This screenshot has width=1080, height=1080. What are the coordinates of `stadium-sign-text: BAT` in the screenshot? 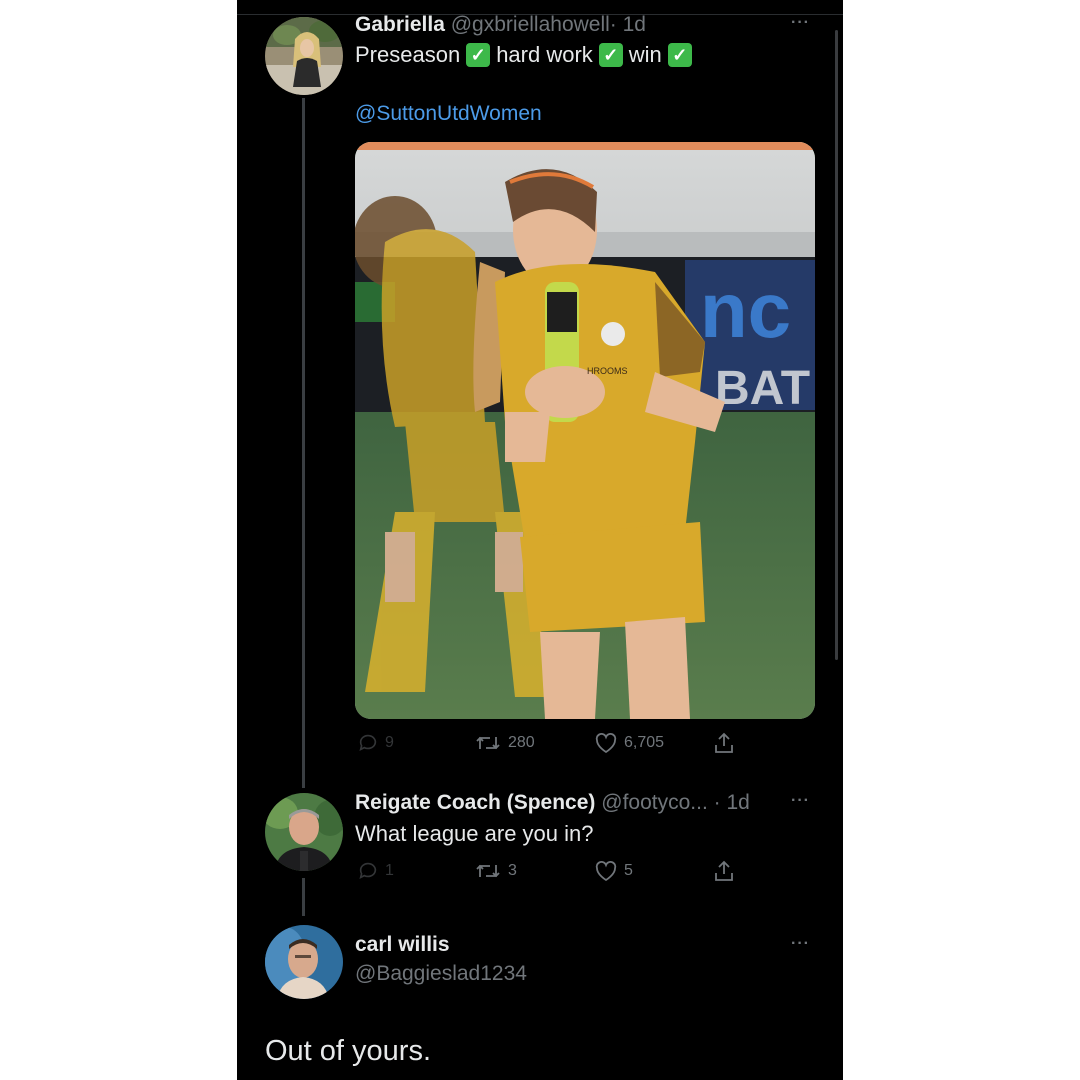 It's located at (762, 388).